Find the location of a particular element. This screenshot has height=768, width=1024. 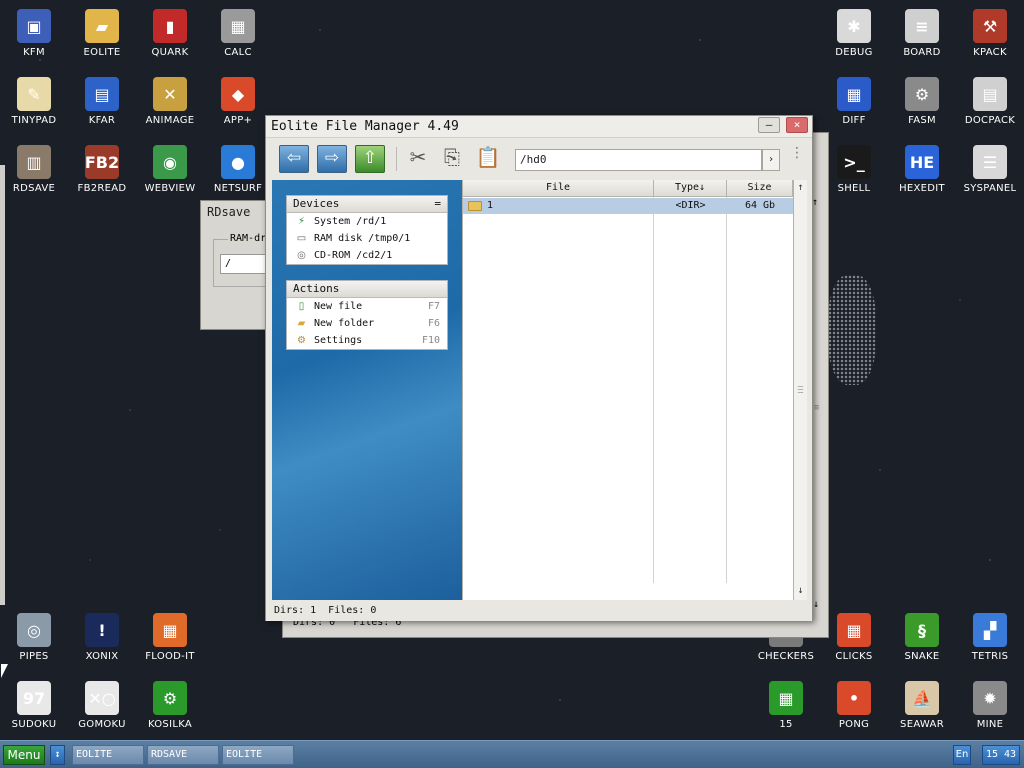

desktop-icon-kpack: ⚒ KPACK is located at coordinates (990, 33).